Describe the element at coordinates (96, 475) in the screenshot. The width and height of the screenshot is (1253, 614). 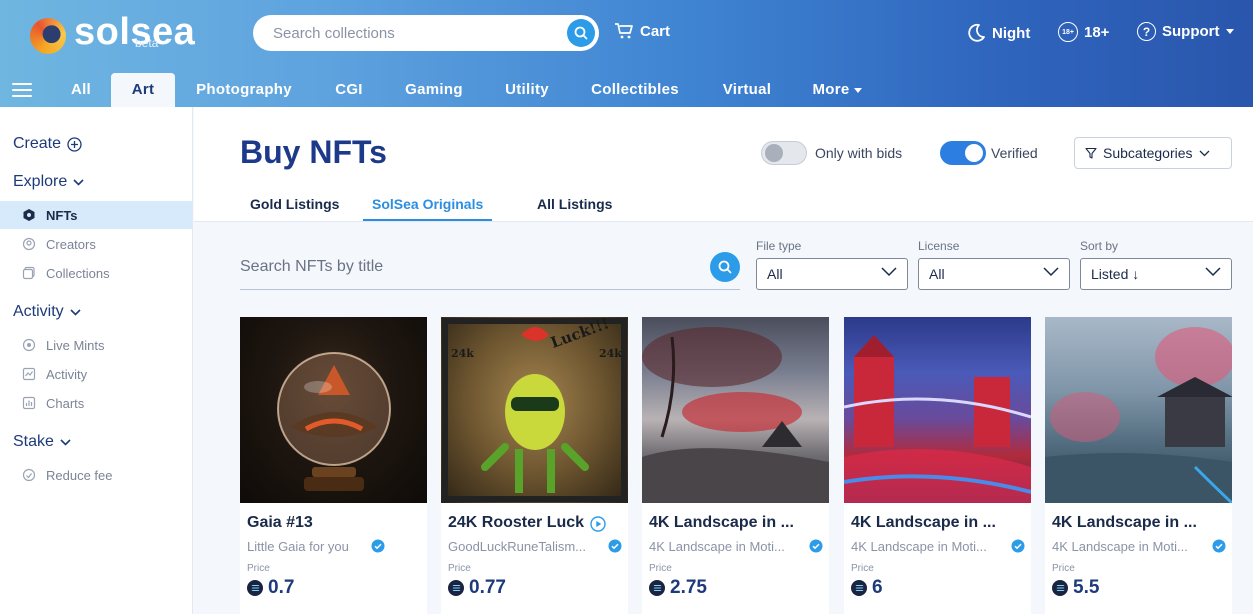
I see `sidebar-item-reduce-fee: Reduce fee` at that location.